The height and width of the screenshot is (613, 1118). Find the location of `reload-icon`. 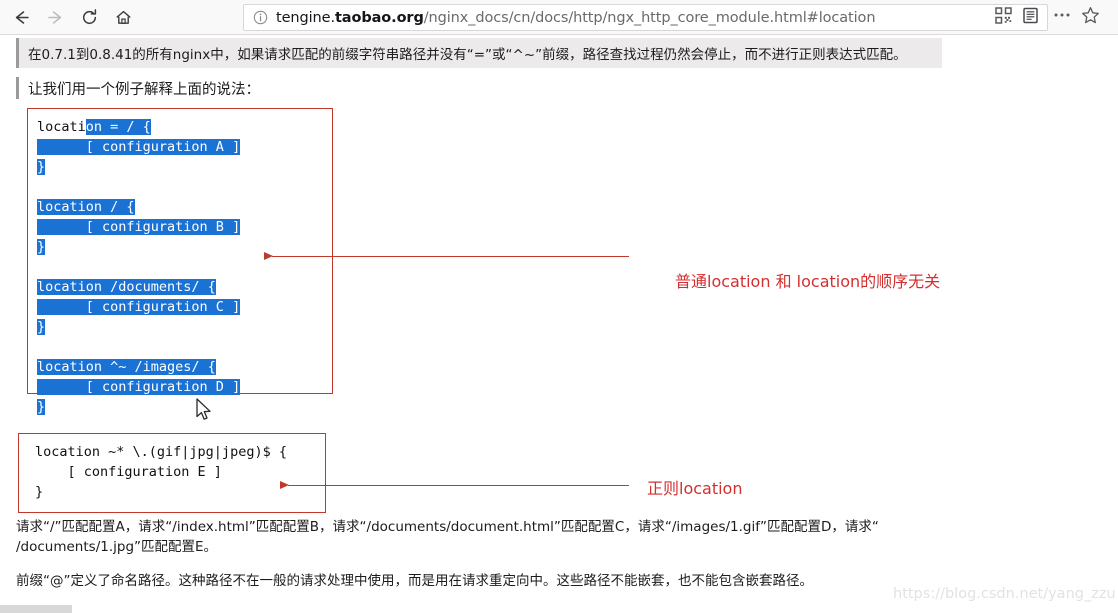

reload-icon is located at coordinates (89, 16).